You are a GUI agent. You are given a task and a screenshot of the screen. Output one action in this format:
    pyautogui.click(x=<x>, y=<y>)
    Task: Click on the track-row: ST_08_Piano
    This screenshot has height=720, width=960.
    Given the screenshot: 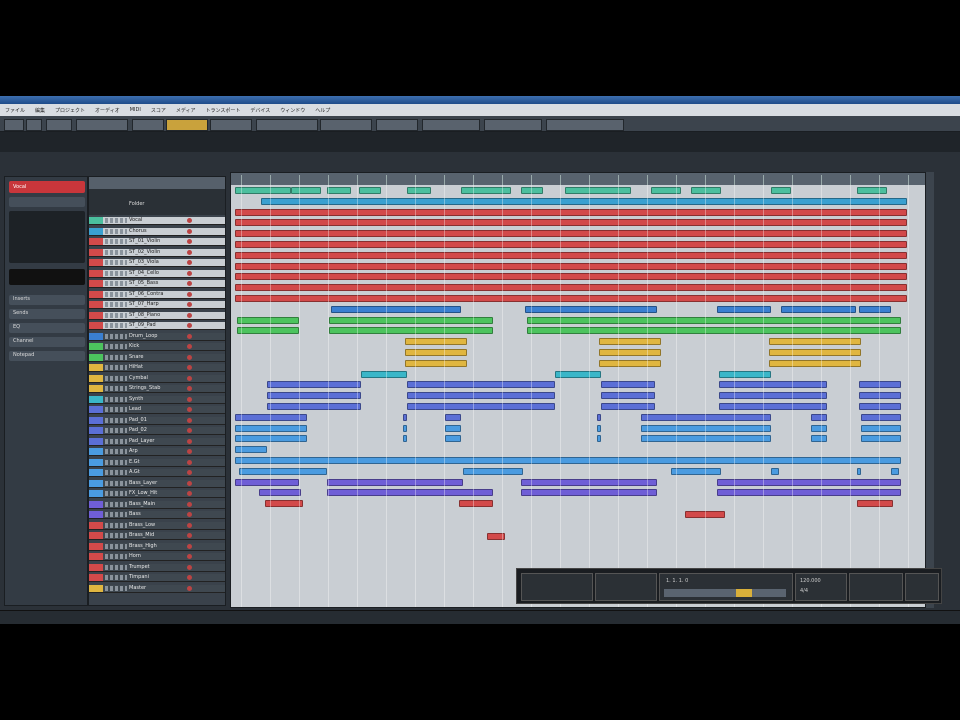 What is the action you would take?
    pyautogui.click(x=157, y=315)
    